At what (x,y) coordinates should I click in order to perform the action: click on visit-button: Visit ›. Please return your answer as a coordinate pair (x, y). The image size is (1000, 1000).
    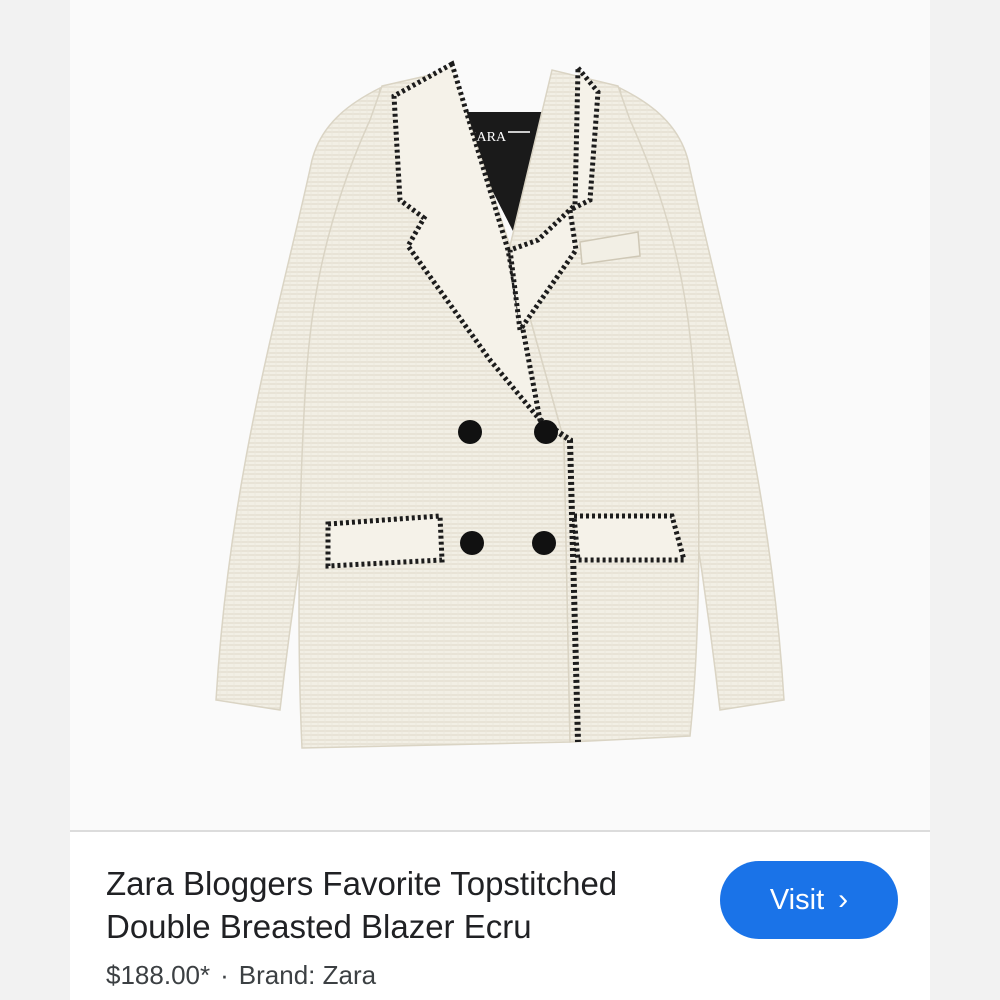
    Looking at the image, I should click on (809, 900).